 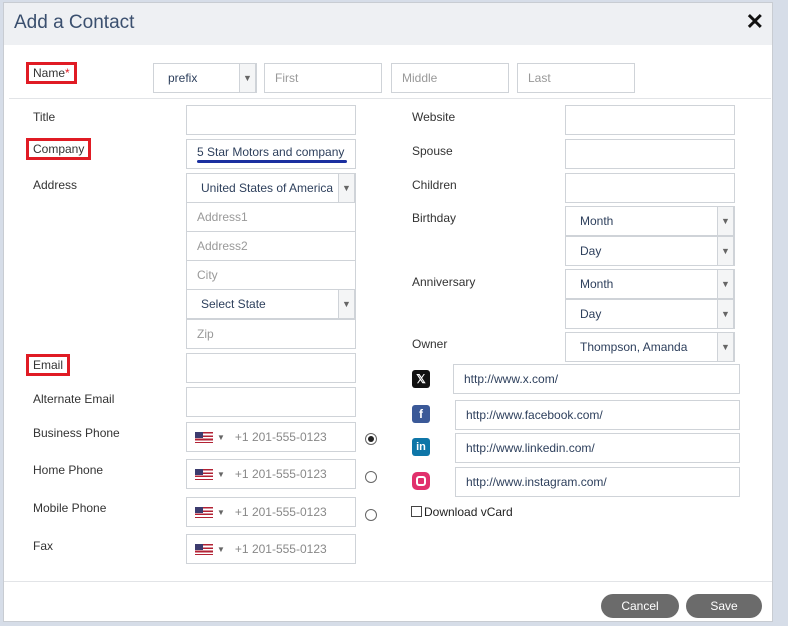 I want to click on birthday-day-value: Day, so click(x=591, y=251).